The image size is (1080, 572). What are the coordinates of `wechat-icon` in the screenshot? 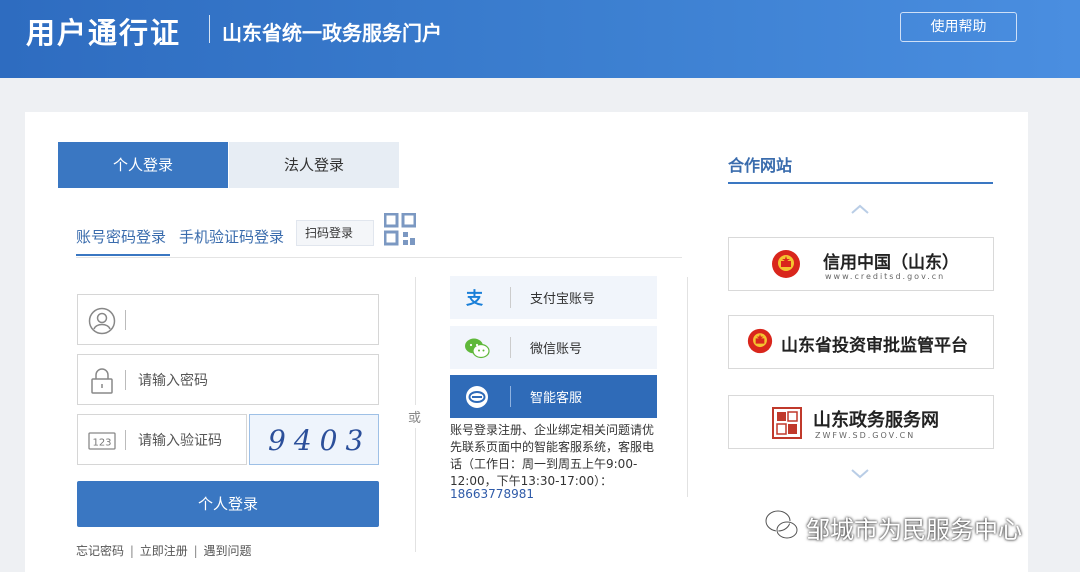 It's located at (477, 348).